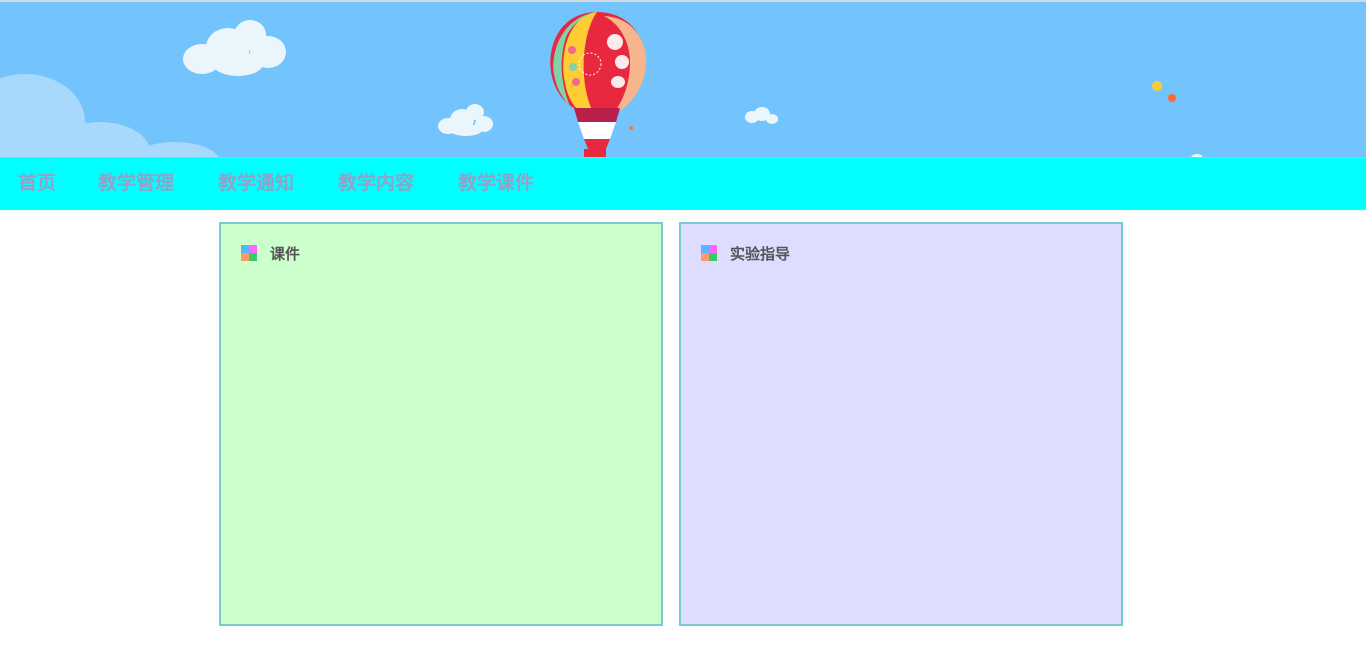  I want to click on background-cloud-left, so click(109, 115).